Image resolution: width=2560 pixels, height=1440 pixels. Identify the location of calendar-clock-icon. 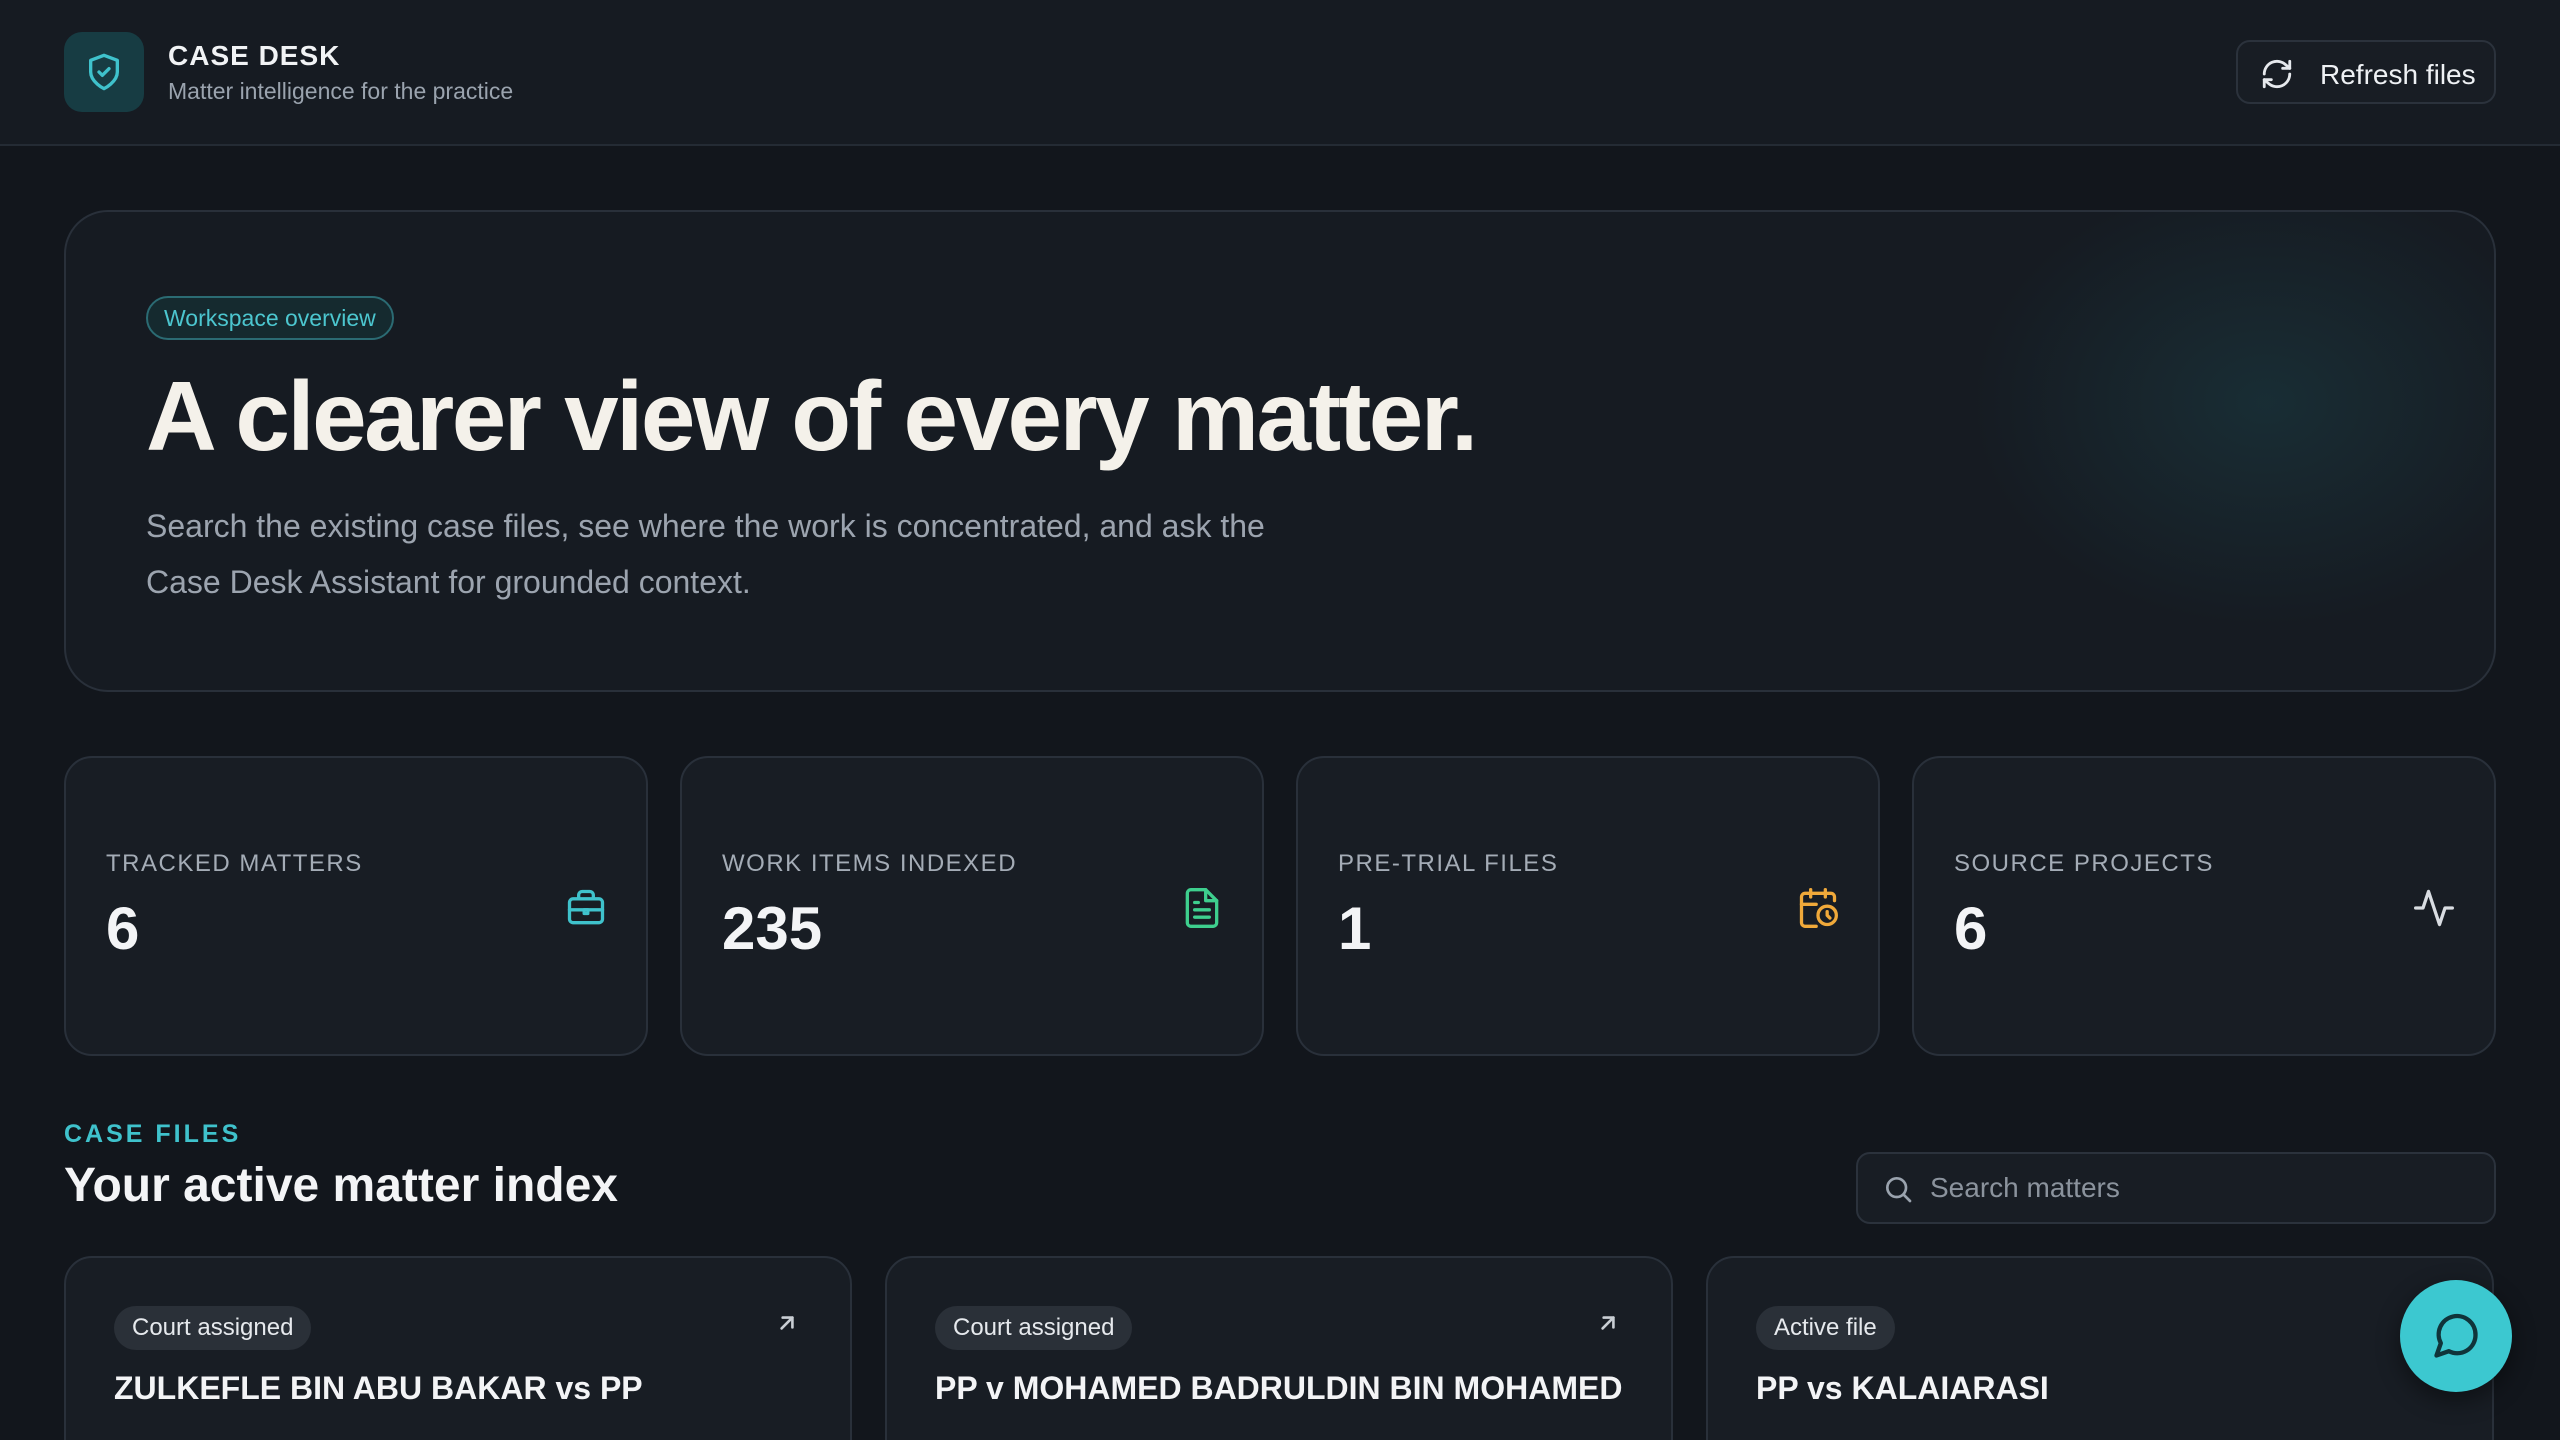
(1818, 908).